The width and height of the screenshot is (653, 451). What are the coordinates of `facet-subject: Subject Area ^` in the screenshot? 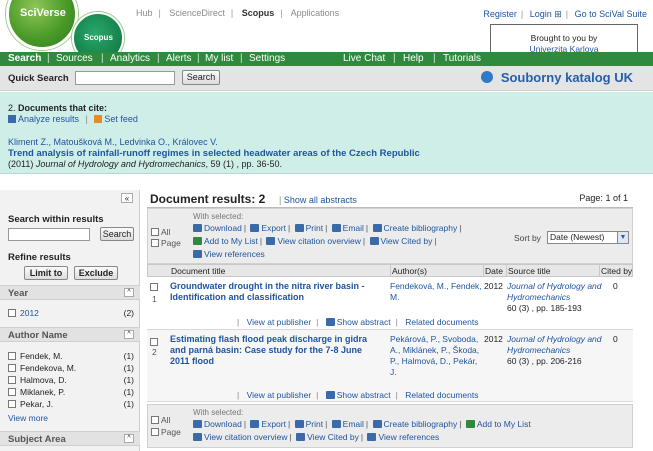 It's located at (70, 438).